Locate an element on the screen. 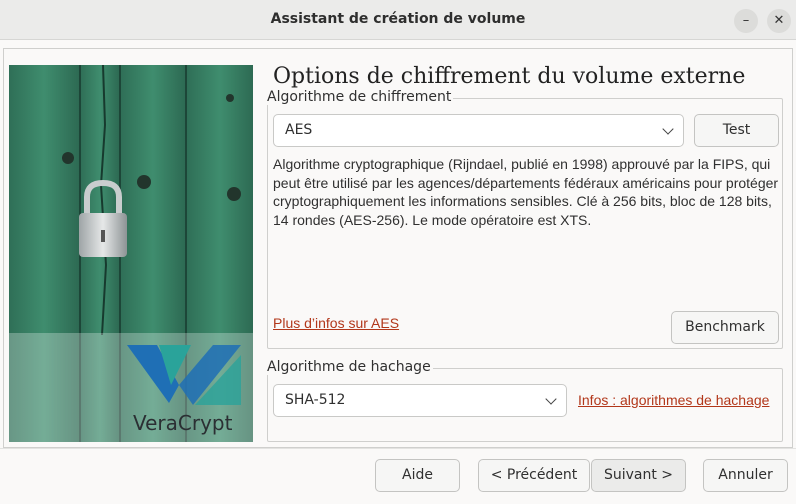 The width and height of the screenshot is (796, 504). more-info-aes-link: Plus d’infos sur AES is located at coordinates (336, 323).